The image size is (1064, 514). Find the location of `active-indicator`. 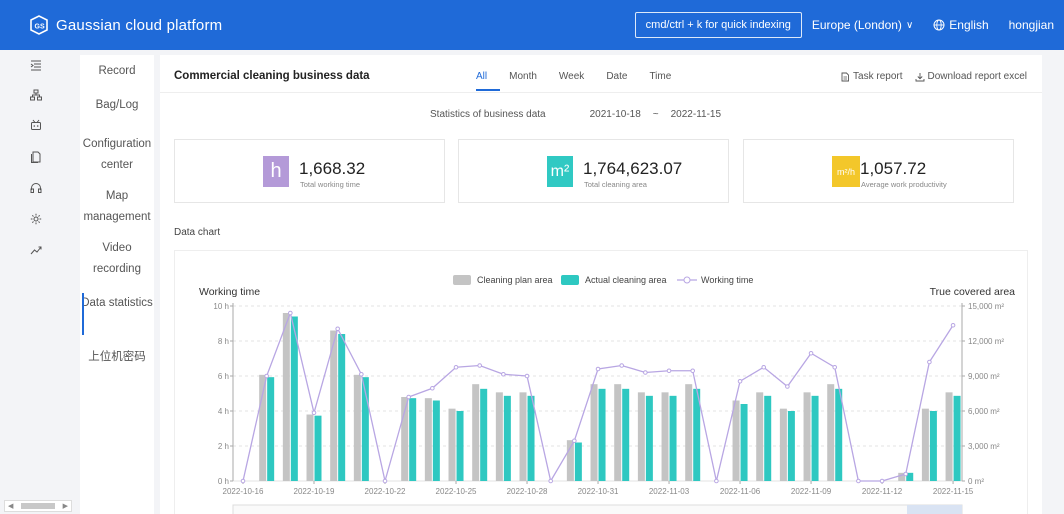

active-indicator is located at coordinates (83, 314).